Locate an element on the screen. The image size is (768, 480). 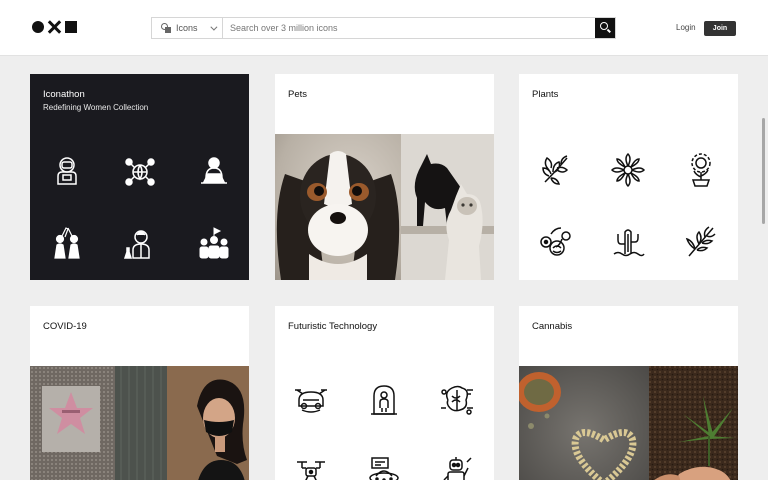
astronaut-icon is located at coordinates (67, 172).